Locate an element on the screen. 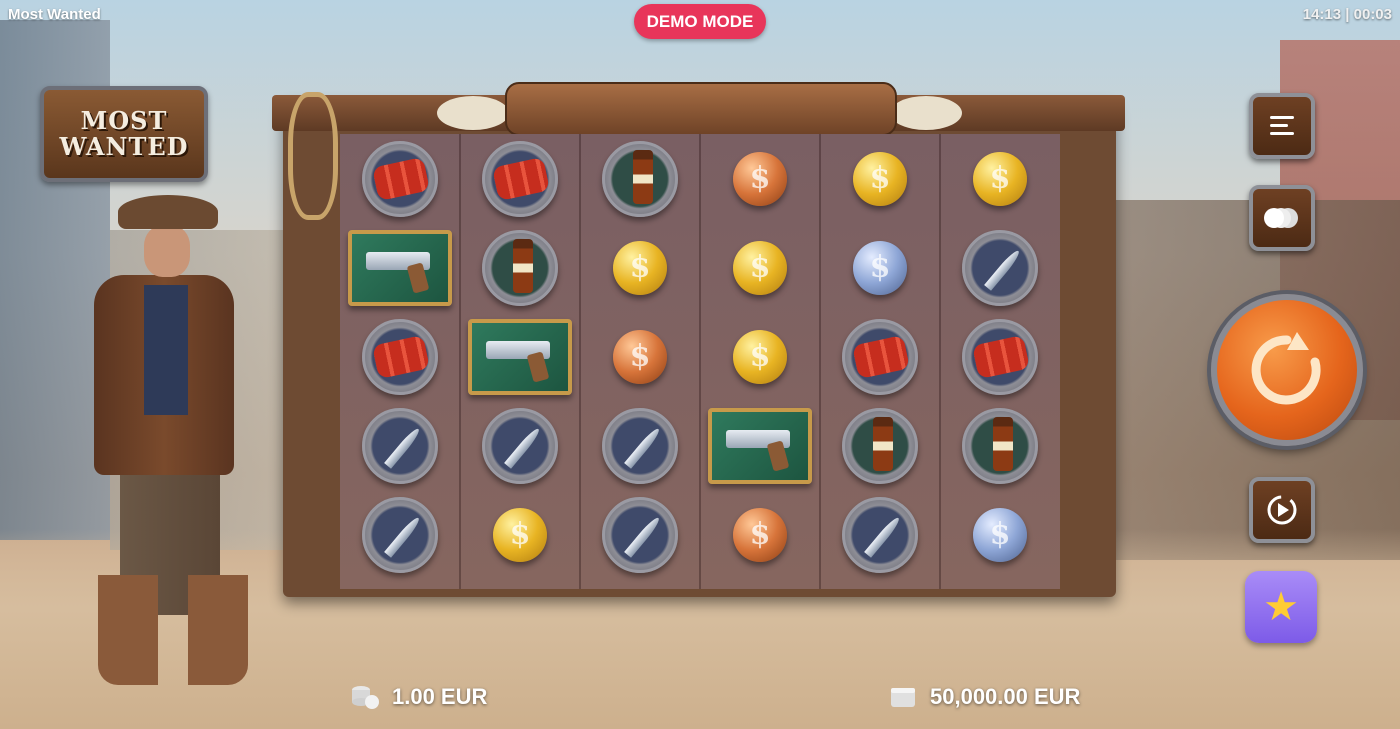 This screenshot has width=1400, height=729. sheriff-vest is located at coordinates (166, 350).